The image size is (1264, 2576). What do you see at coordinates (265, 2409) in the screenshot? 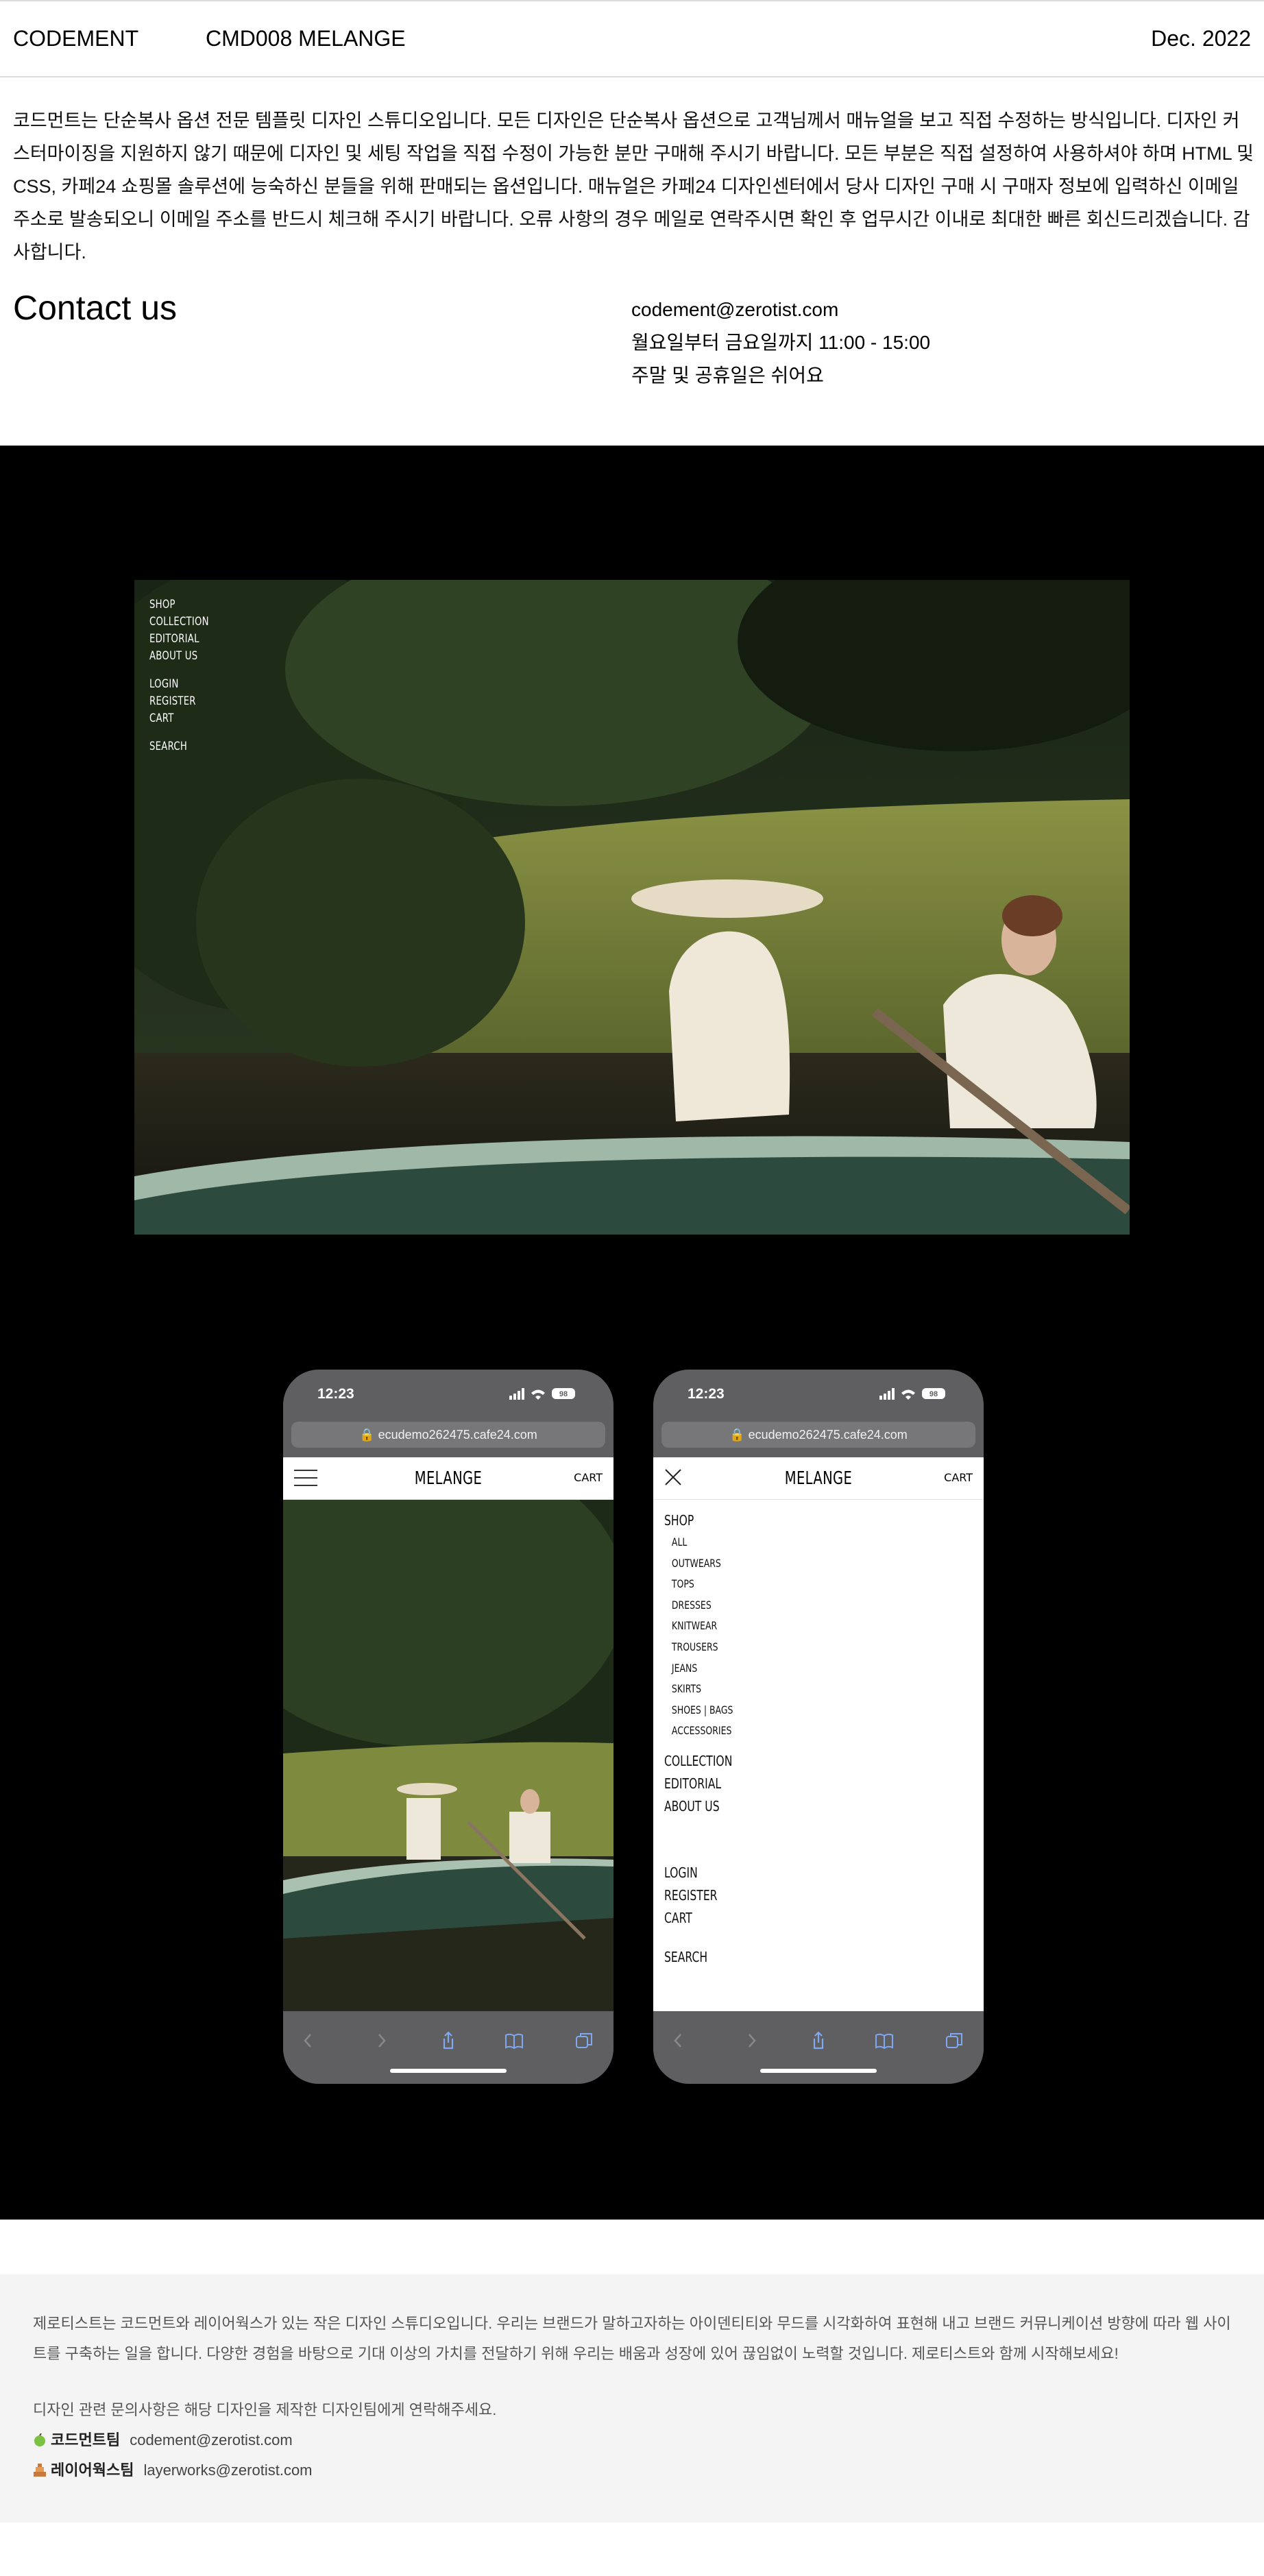
I see `footer-inquiry: 디자인 관련 문의사항은 해당 디자인을 제작한 디자인팀에게 연락해주세요.` at bounding box center [265, 2409].